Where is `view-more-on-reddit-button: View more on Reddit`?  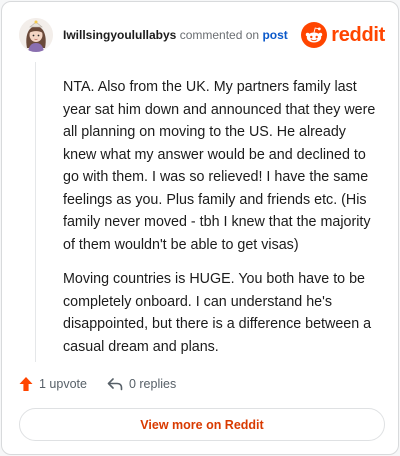
view-more-on-reddit-button: View more on Reddit is located at coordinates (202, 424).